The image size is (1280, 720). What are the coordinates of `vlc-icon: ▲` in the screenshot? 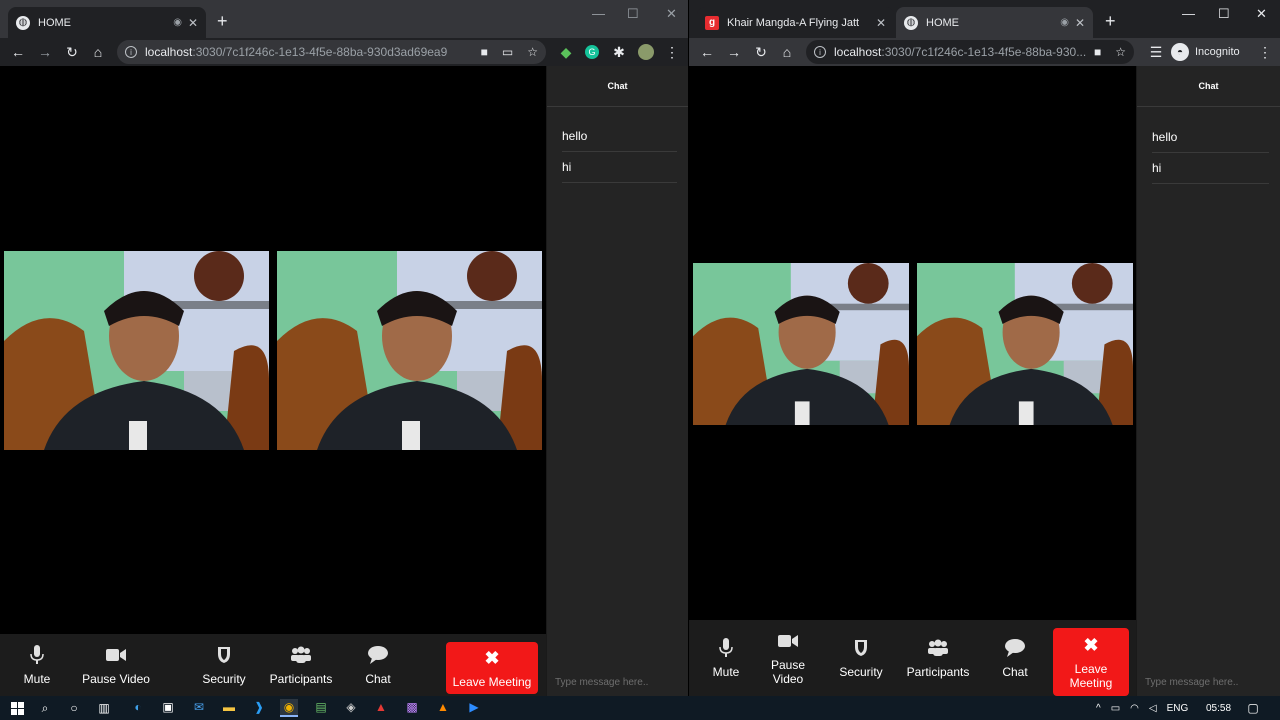 It's located at (443, 708).